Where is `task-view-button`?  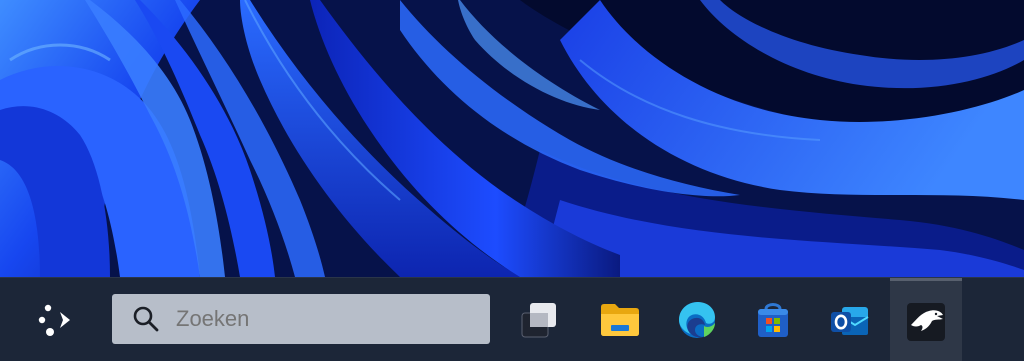
task-view-button is located at coordinates (539, 320).